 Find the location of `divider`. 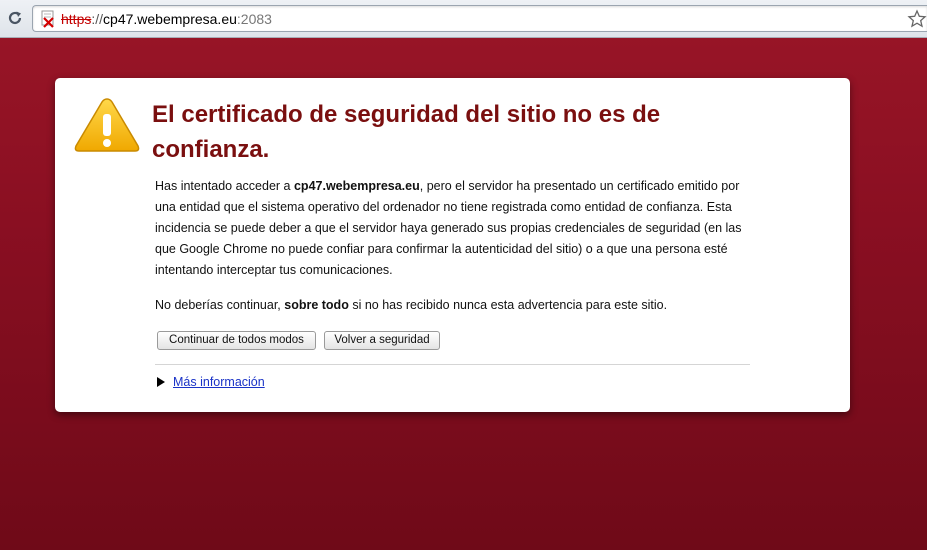

divider is located at coordinates (452, 364).